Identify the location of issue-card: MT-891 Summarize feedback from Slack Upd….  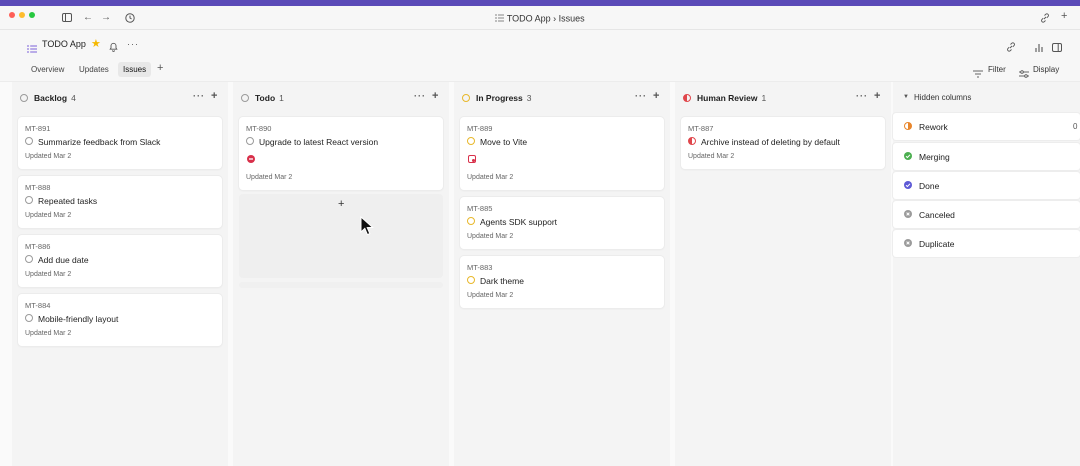
(120, 143).